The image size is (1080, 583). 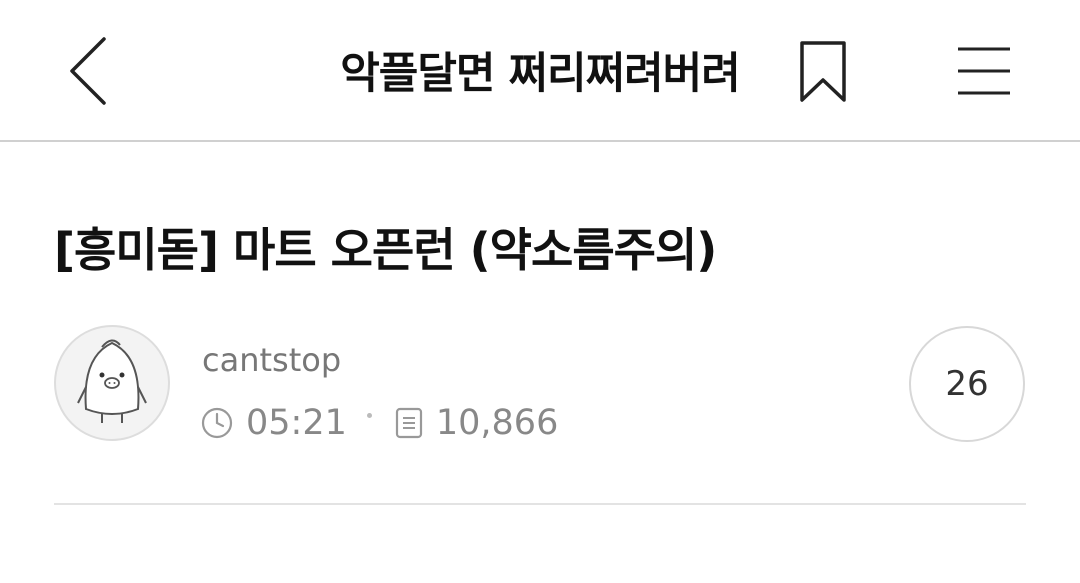 What do you see at coordinates (88, 71) in the screenshot?
I see `chevron-left-icon` at bounding box center [88, 71].